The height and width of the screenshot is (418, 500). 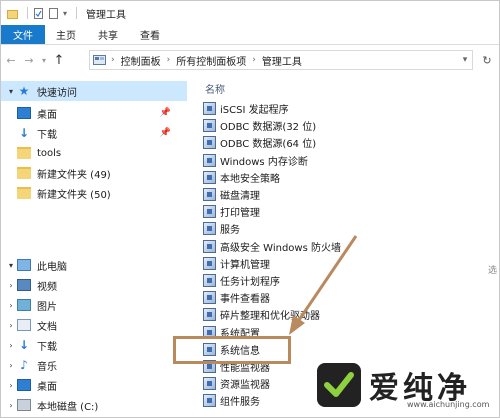 I want to click on list-item: 组件服务, so click(x=231, y=400).